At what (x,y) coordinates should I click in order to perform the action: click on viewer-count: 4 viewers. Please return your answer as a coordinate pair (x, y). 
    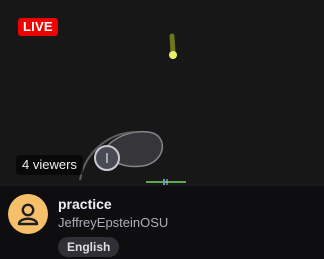
    Looking at the image, I should click on (49, 165).